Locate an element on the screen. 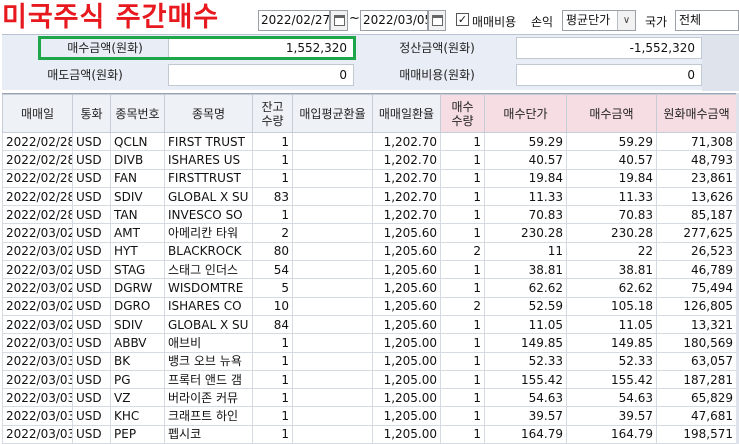 The image size is (739, 444). cell-buy-amount: 164.79 is located at coordinates (611, 434).